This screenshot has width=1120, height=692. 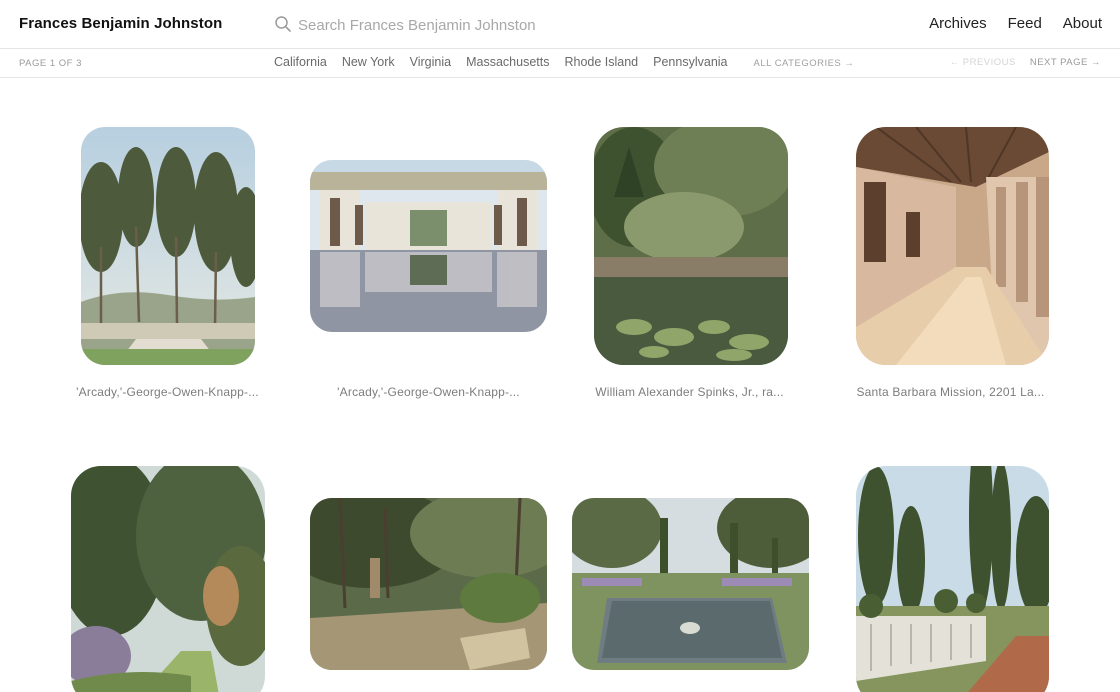 What do you see at coordinates (50, 63) in the screenshot?
I see `page-count: PAGE 1 OF 3` at bounding box center [50, 63].